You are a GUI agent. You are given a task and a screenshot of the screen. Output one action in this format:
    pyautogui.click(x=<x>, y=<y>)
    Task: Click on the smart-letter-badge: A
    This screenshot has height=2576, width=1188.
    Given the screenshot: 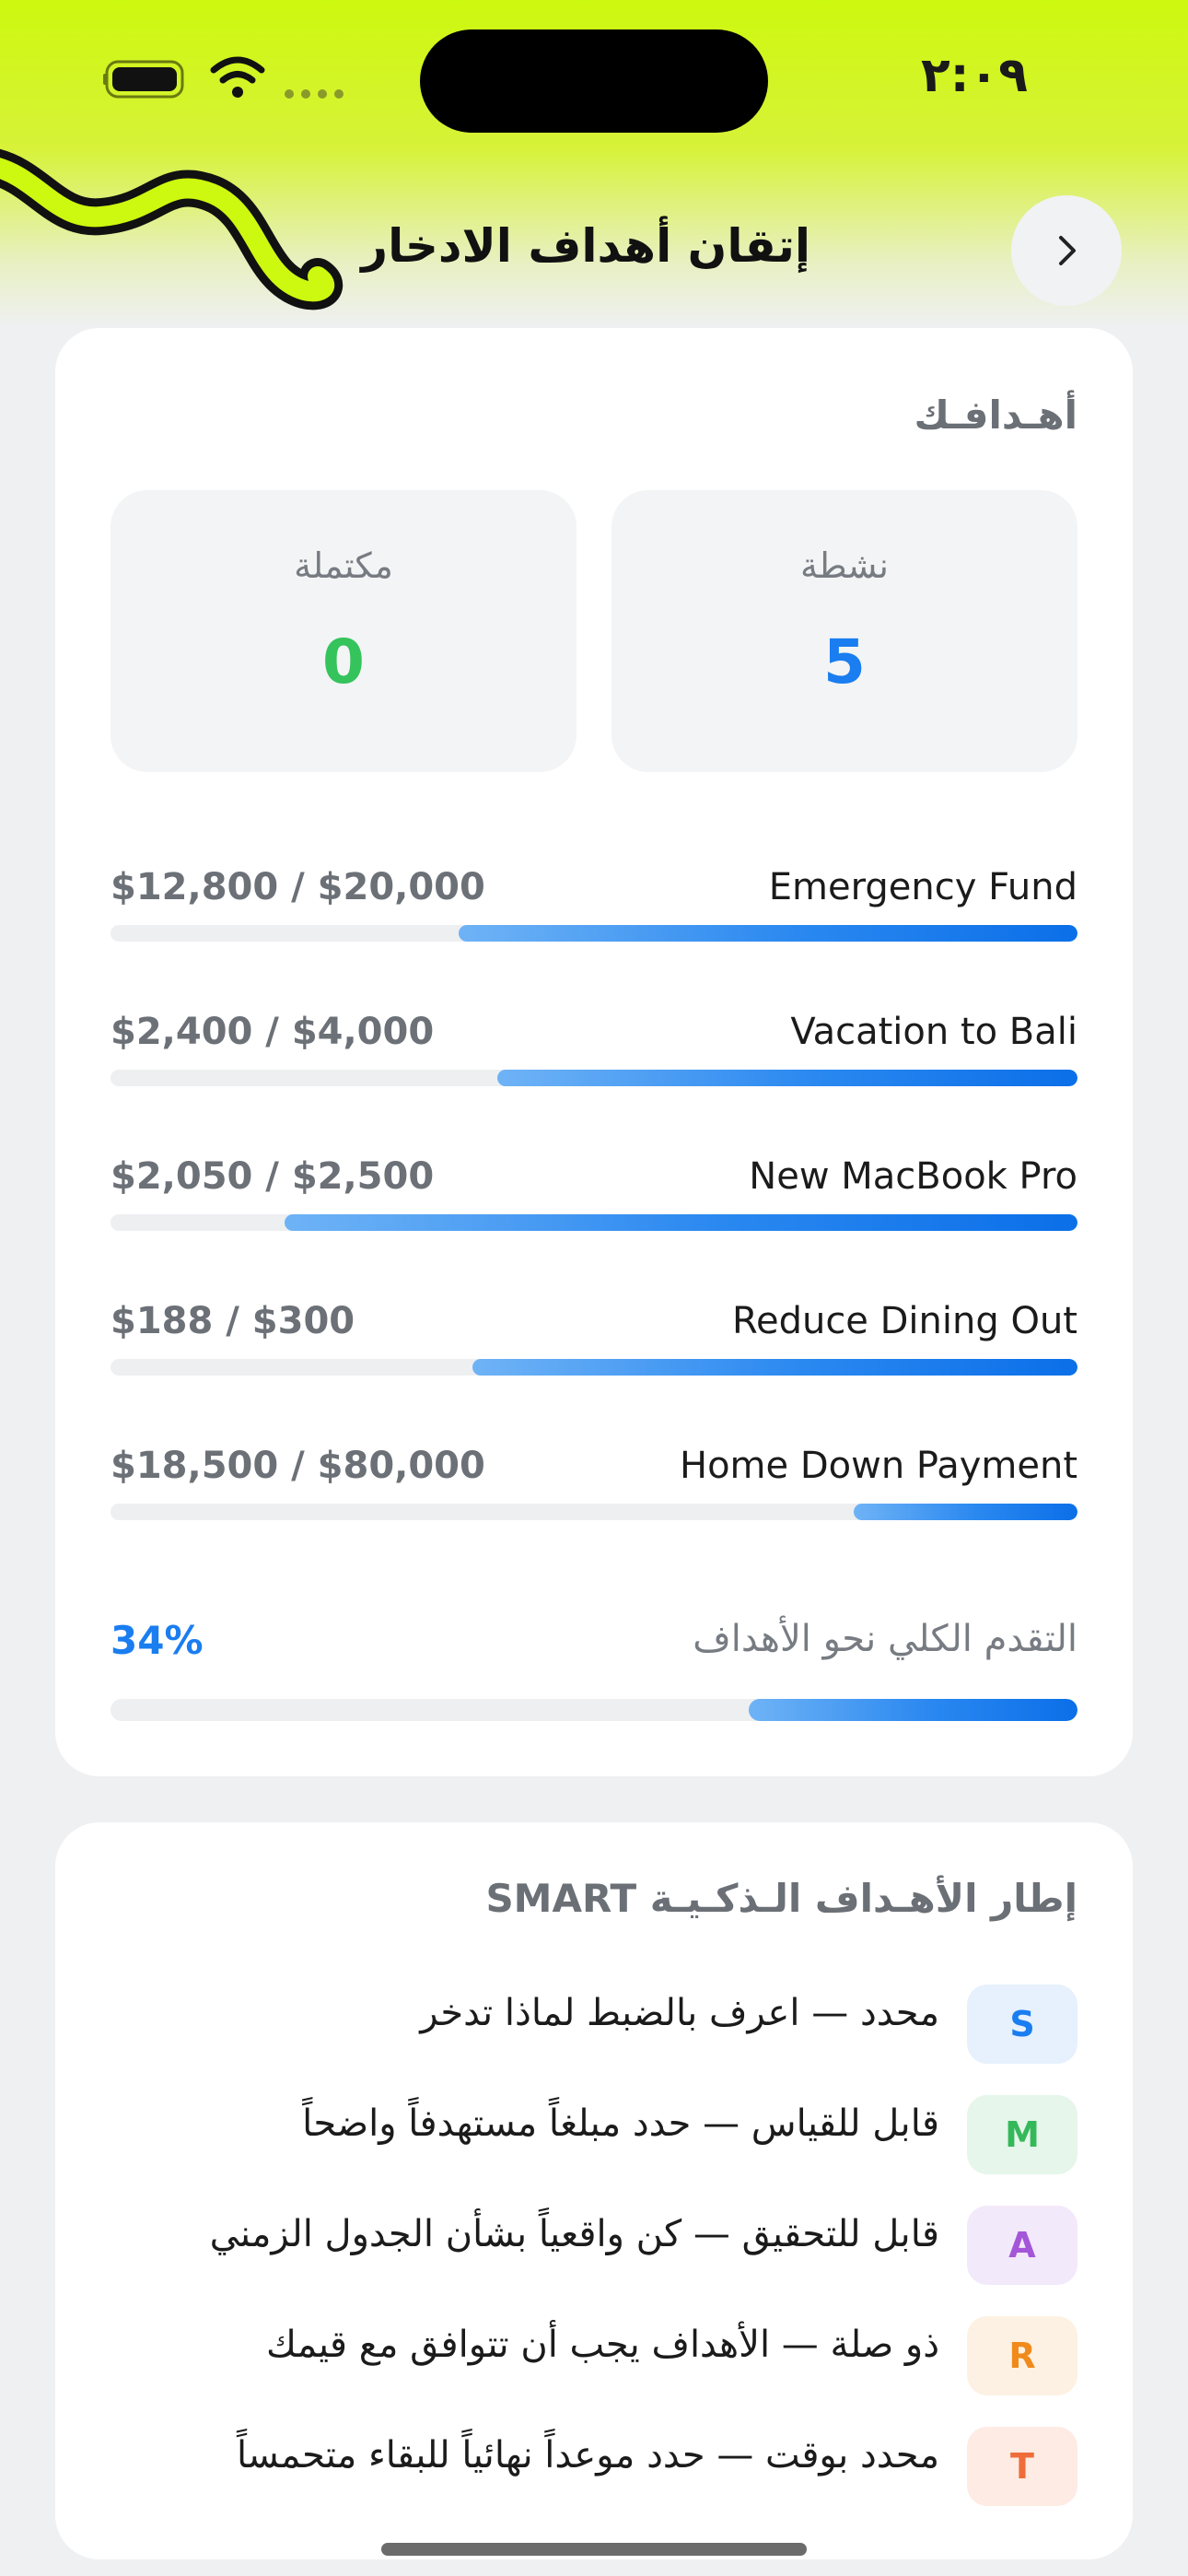 What is the action you would take?
    pyautogui.click(x=1022, y=2245)
    